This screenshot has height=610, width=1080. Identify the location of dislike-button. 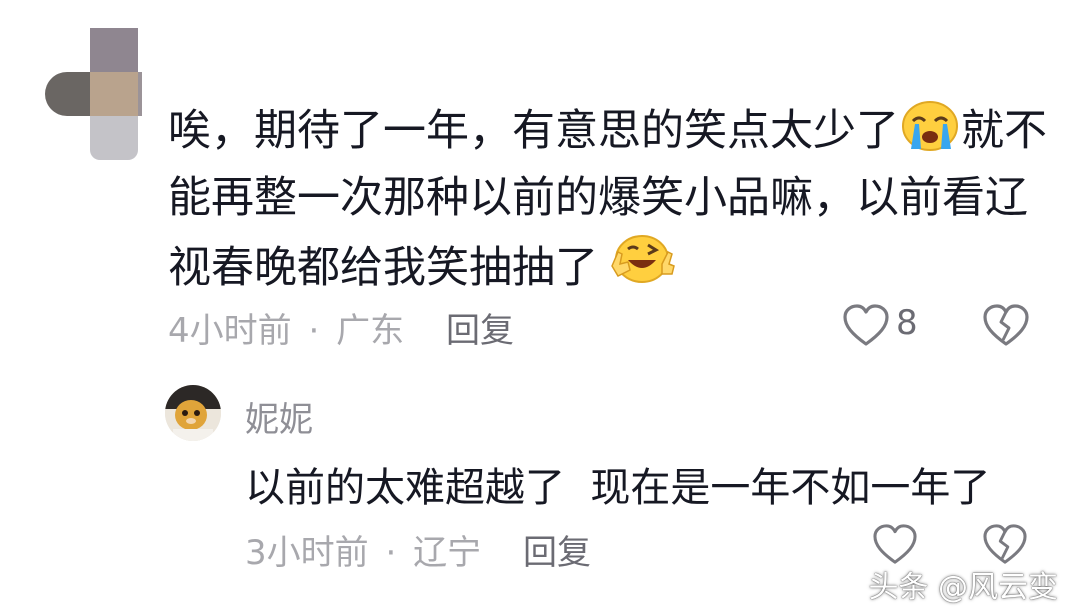
(1006, 326).